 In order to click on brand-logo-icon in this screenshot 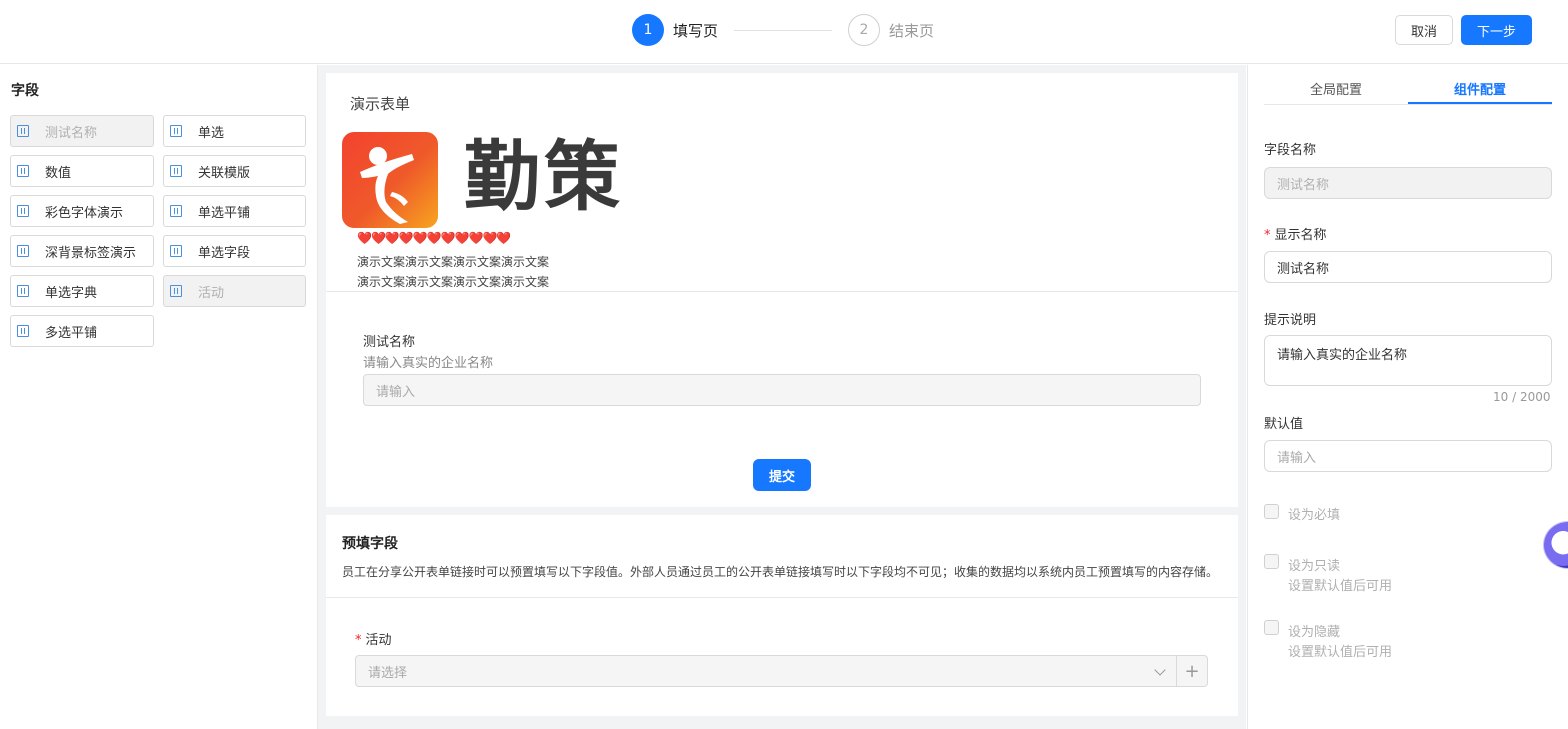, I will do `click(390, 180)`.